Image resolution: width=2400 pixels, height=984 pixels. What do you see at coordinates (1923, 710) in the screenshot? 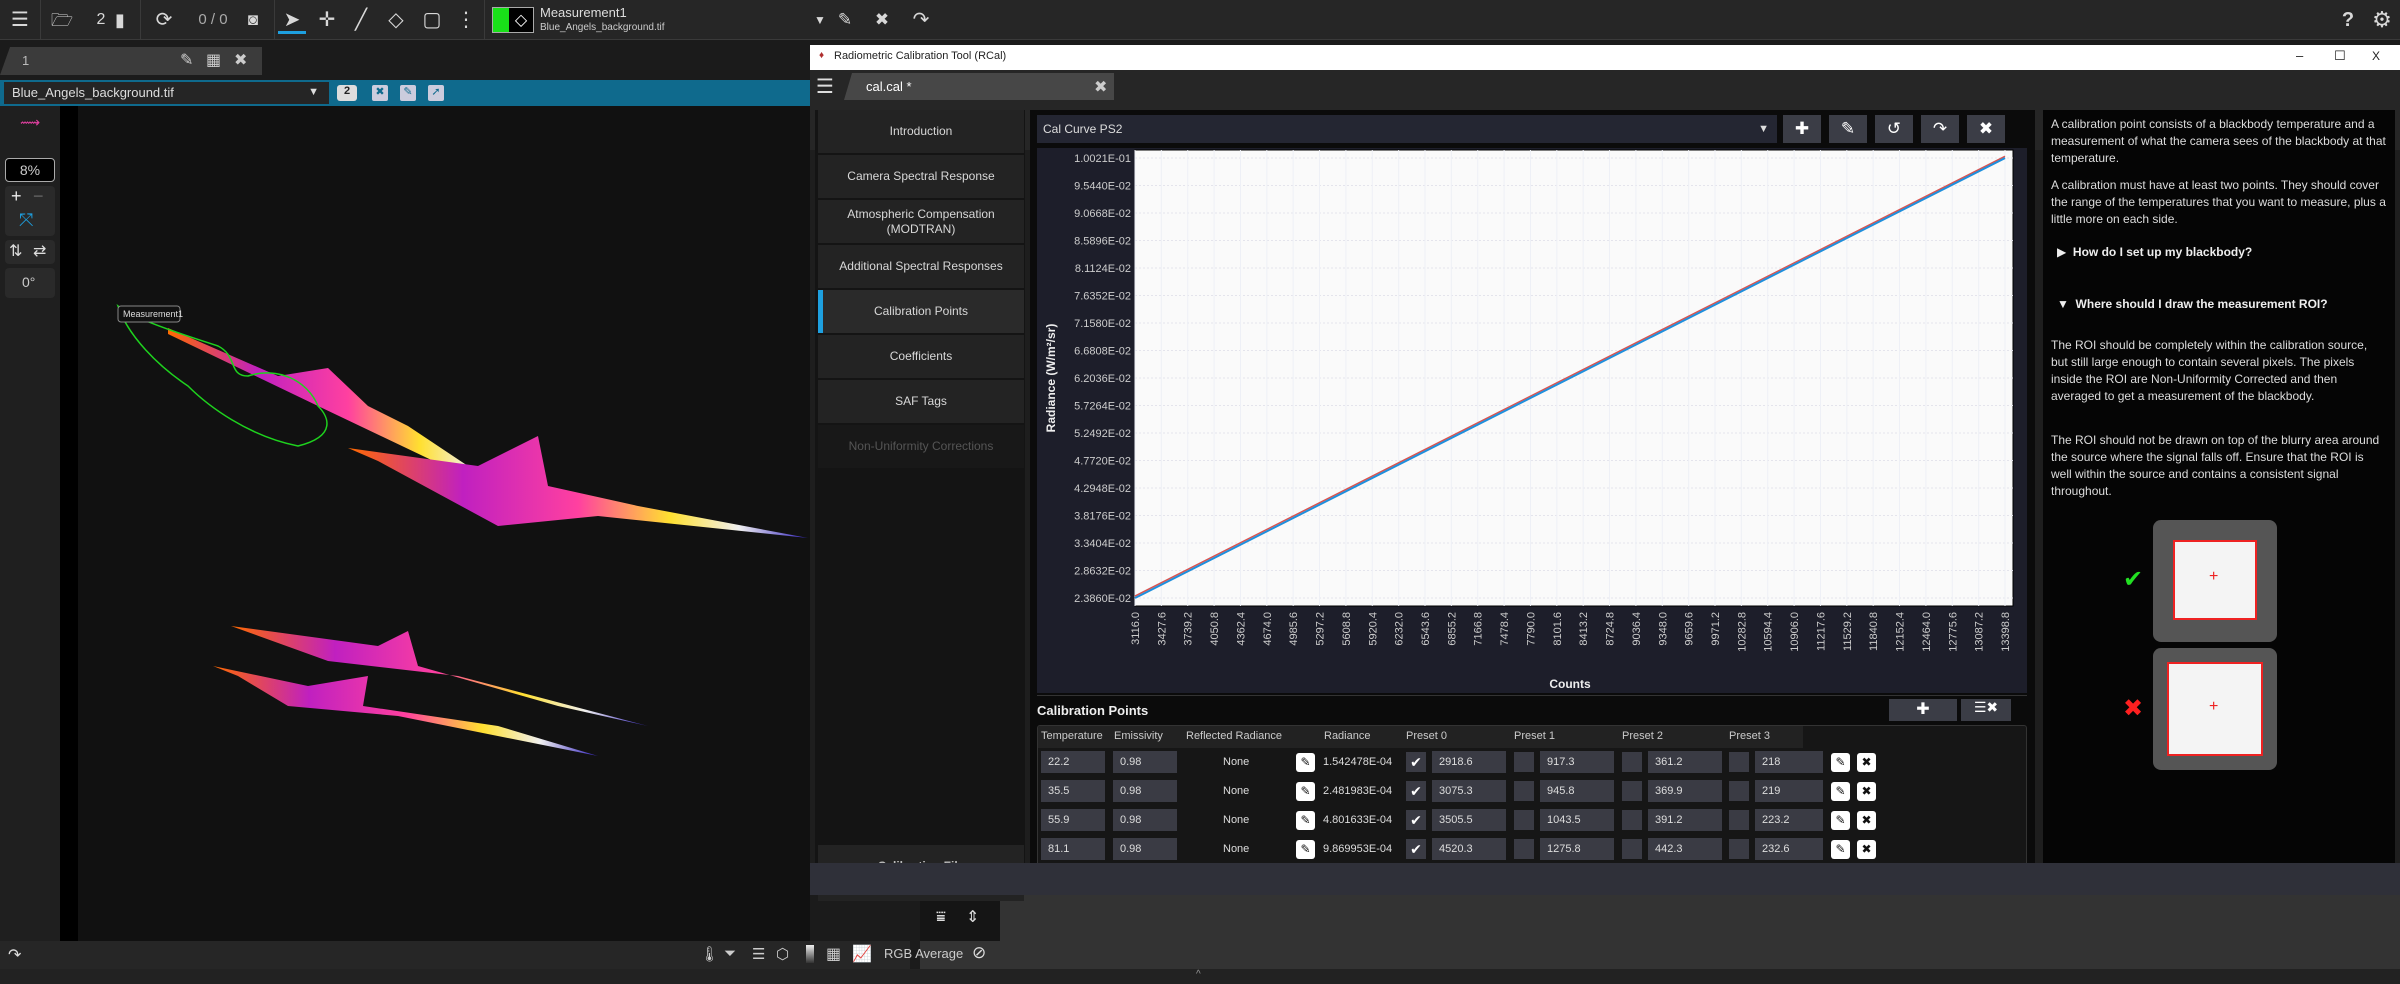
I see `add-point-button: ✚` at bounding box center [1923, 710].